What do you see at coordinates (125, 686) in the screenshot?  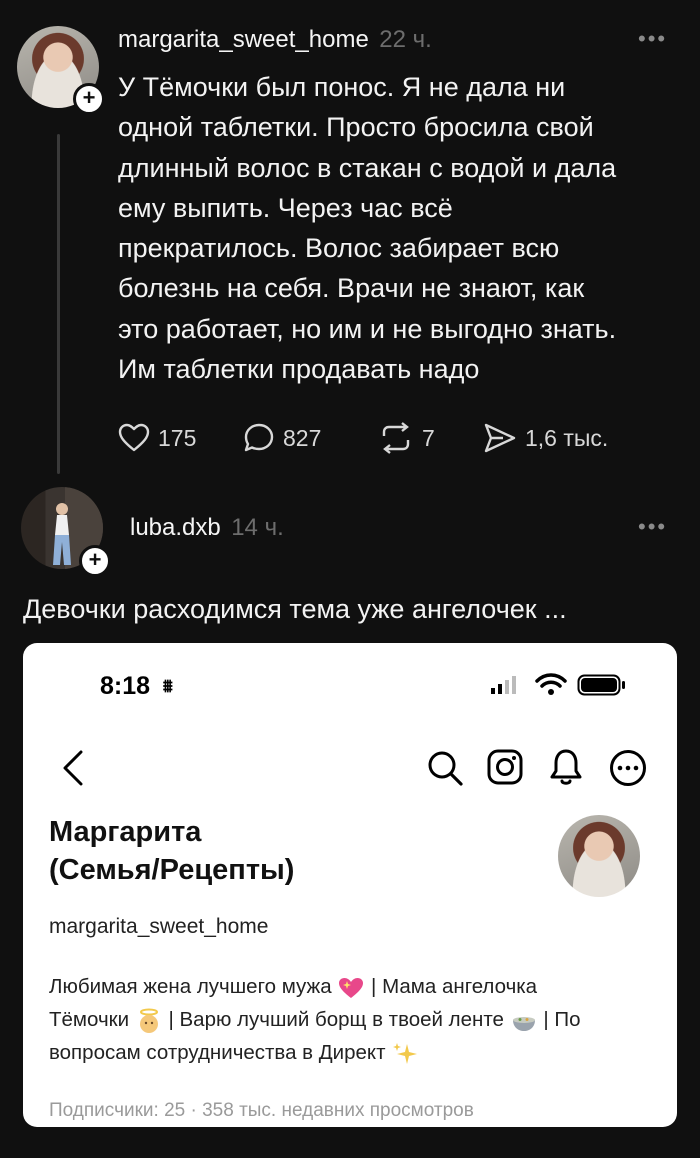 I see `status-time: 8:18` at bounding box center [125, 686].